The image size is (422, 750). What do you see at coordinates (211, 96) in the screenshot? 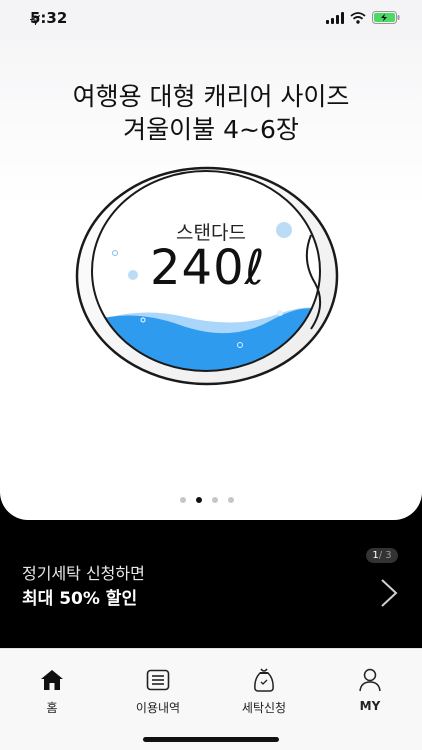
I see `size-title-line1: 여행용 대형 캐리어 사이즈` at bounding box center [211, 96].